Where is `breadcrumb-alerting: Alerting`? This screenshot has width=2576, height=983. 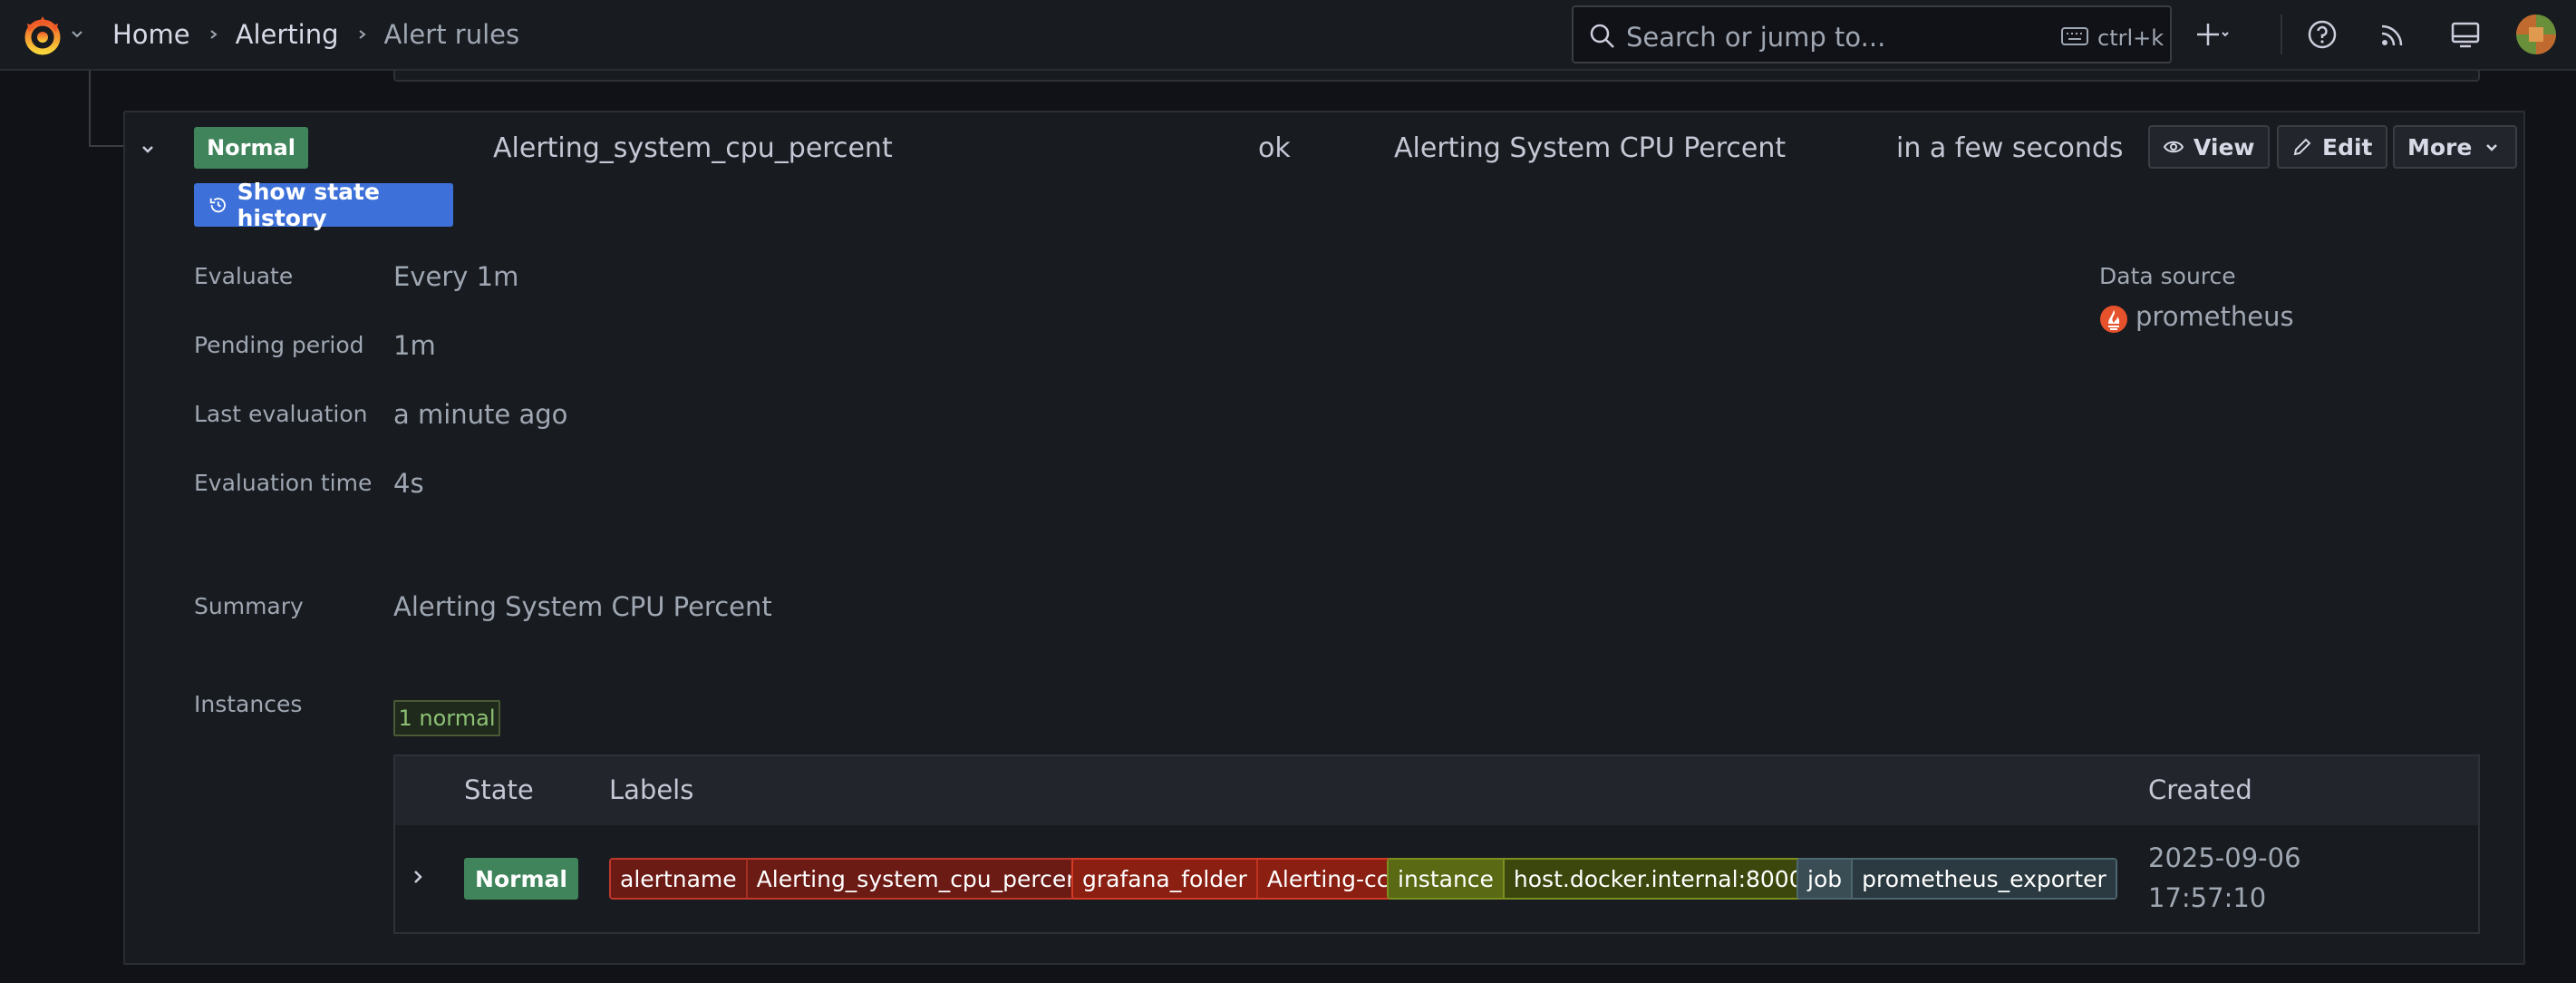 breadcrumb-alerting: Alerting is located at coordinates (287, 34).